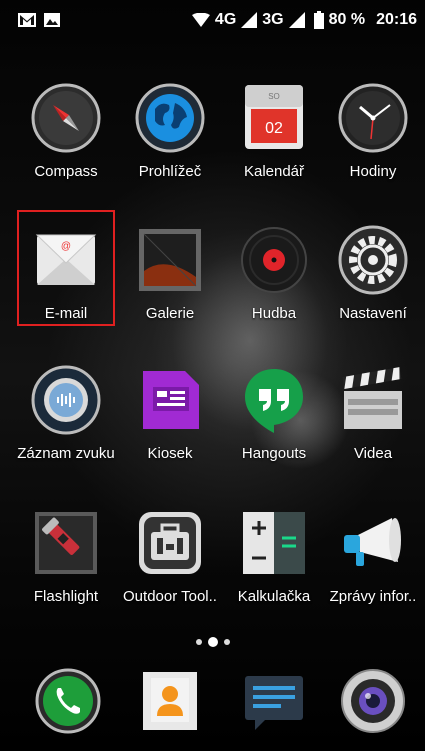  What do you see at coordinates (373, 260) in the screenshot?
I see `settings-gear-icon` at bounding box center [373, 260].